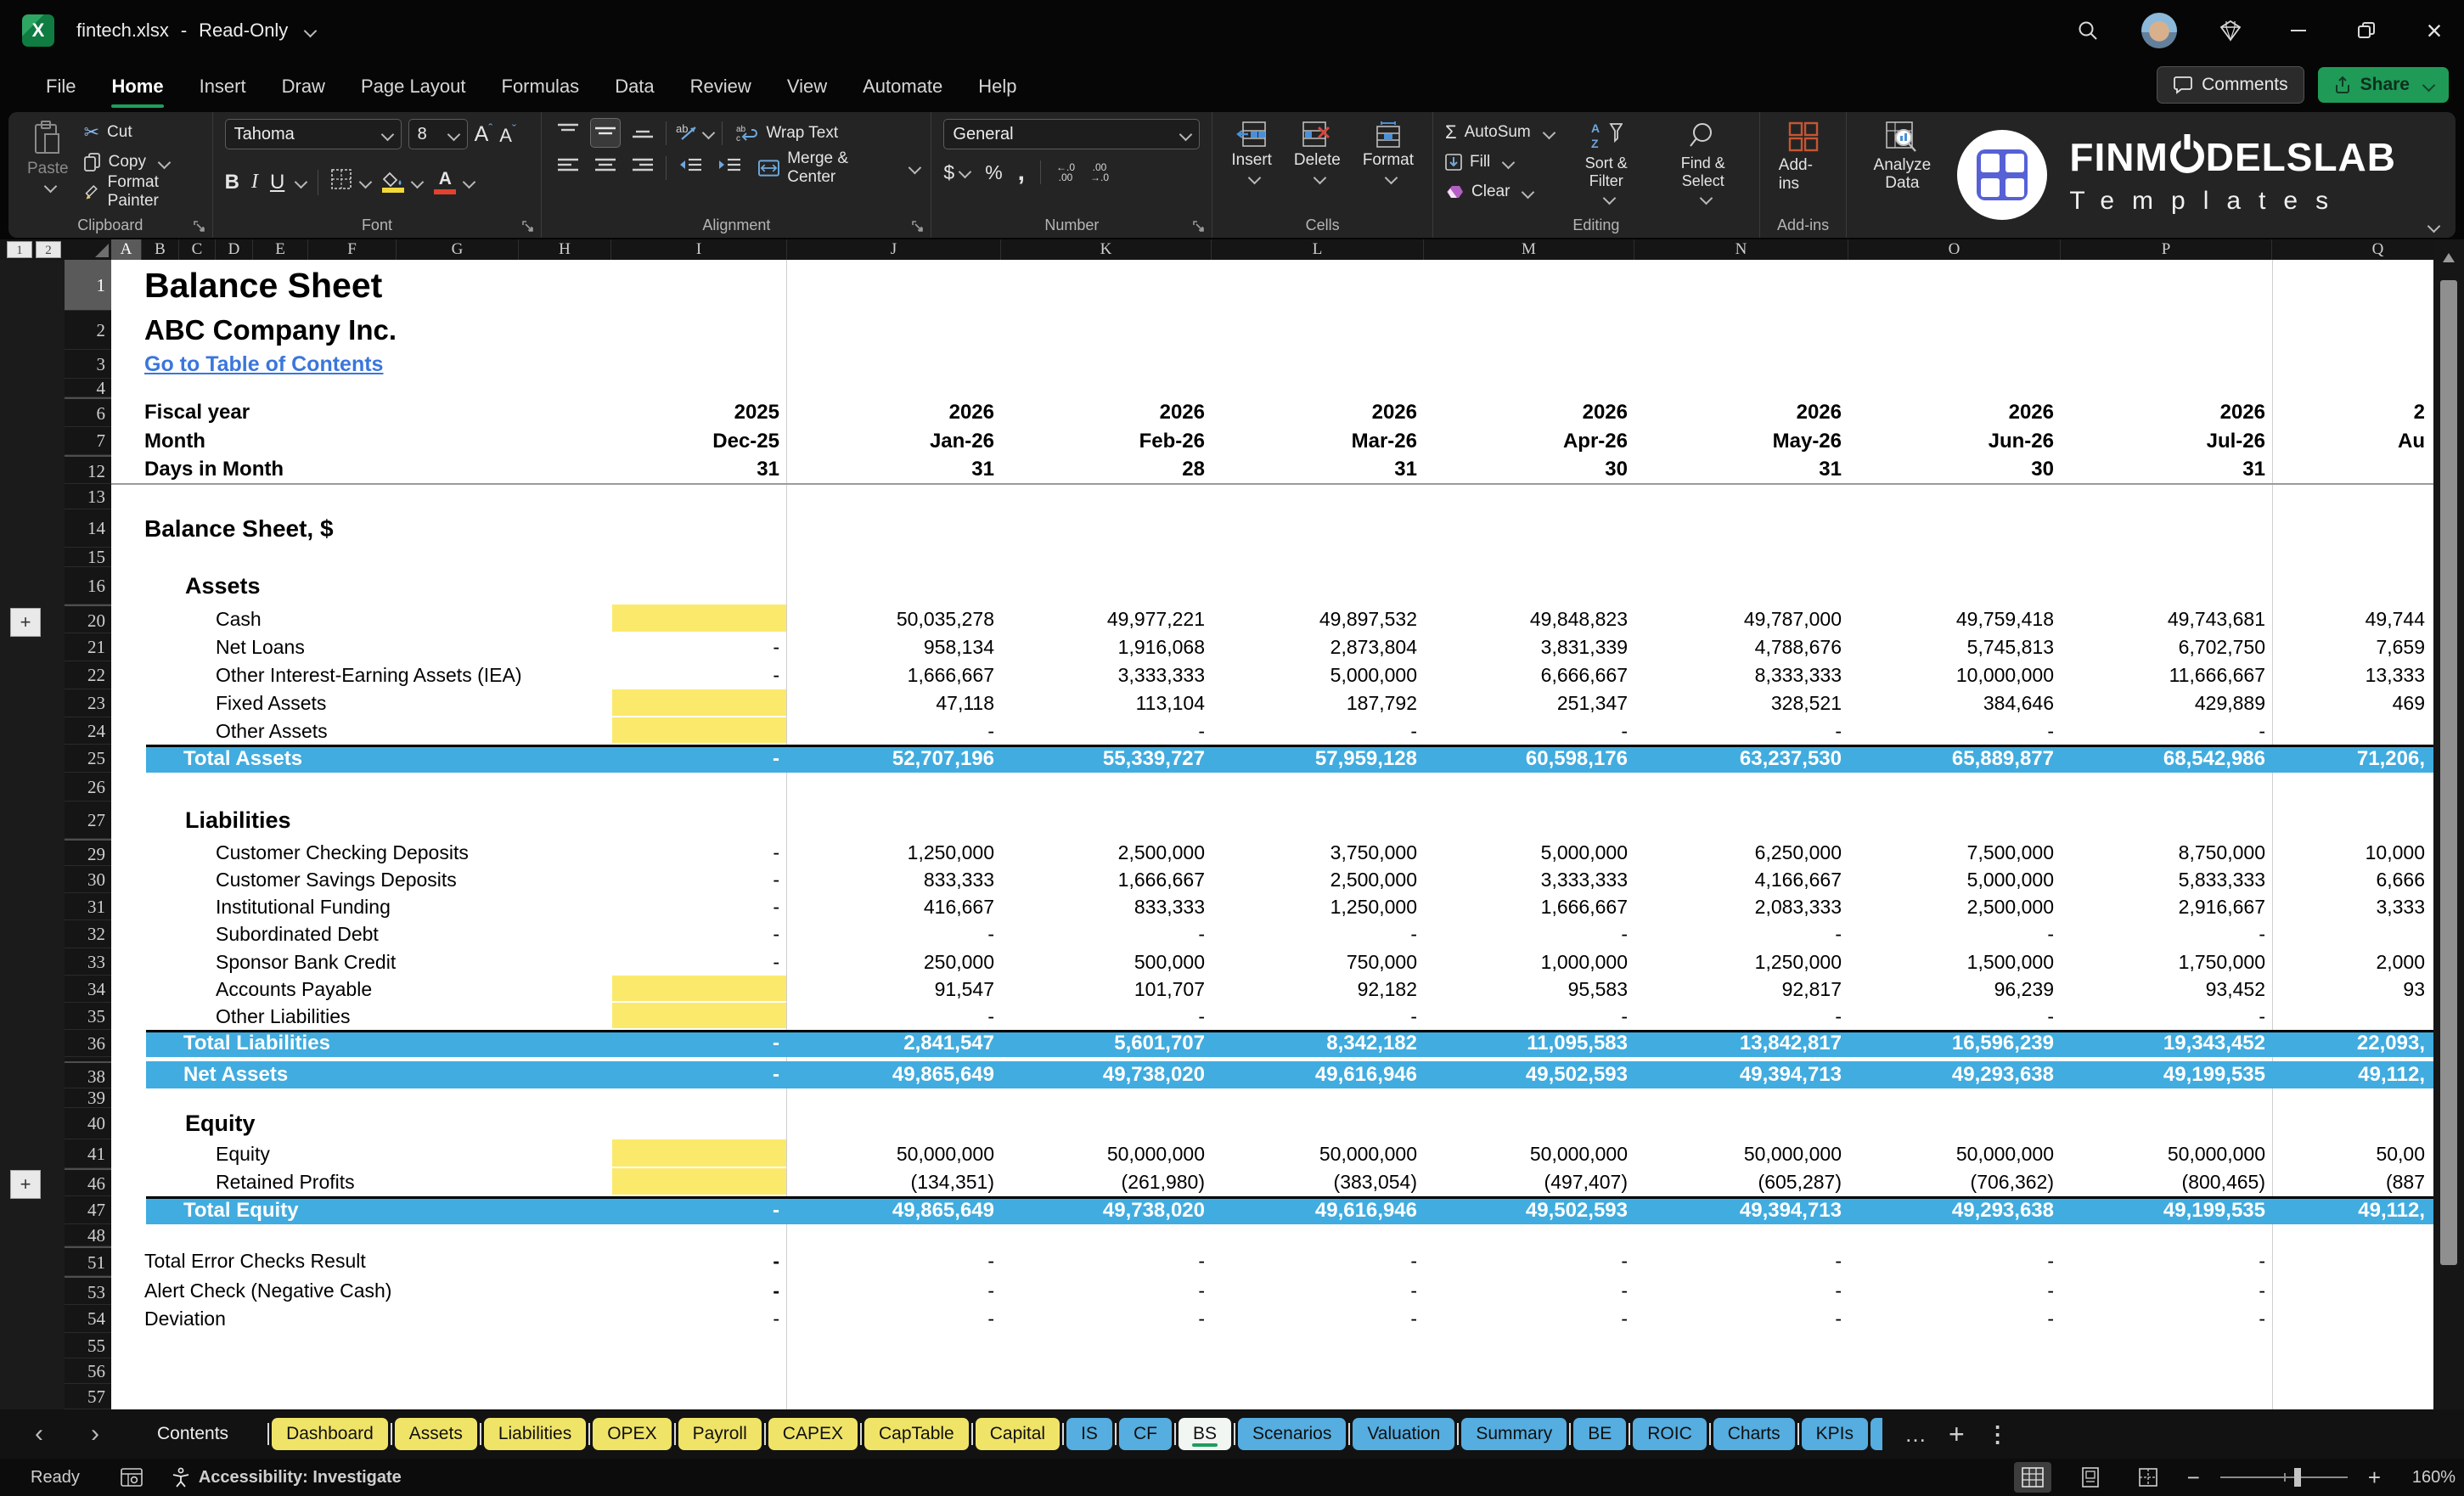  Describe the element at coordinates (2159, 30) in the screenshot. I see `user-avatar` at that location.